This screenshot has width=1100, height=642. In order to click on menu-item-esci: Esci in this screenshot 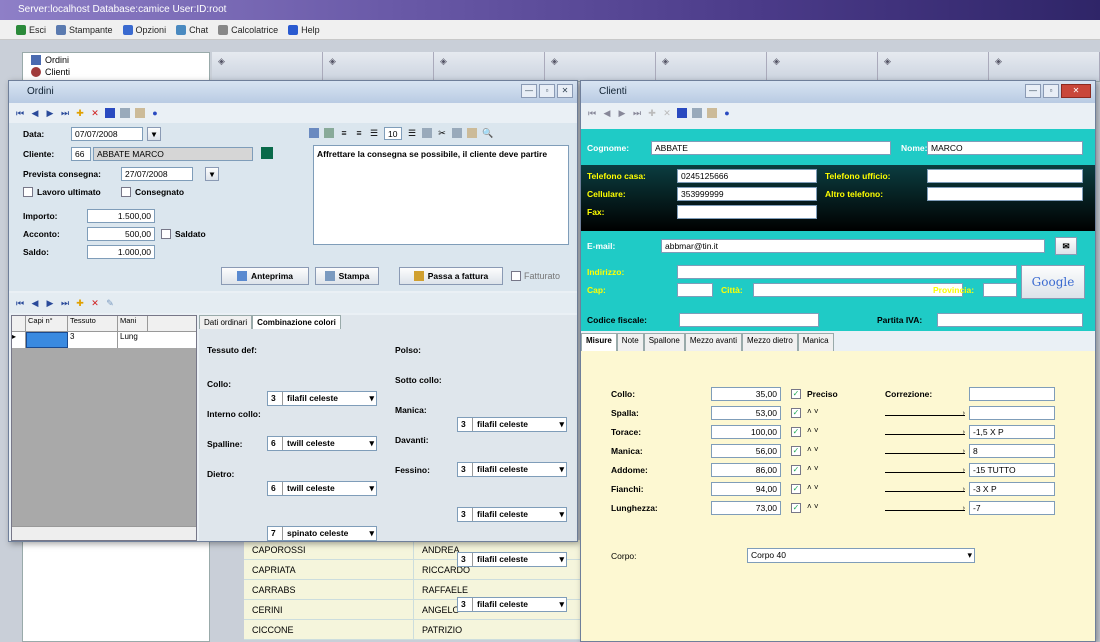, I will do `click(31, 29)`.